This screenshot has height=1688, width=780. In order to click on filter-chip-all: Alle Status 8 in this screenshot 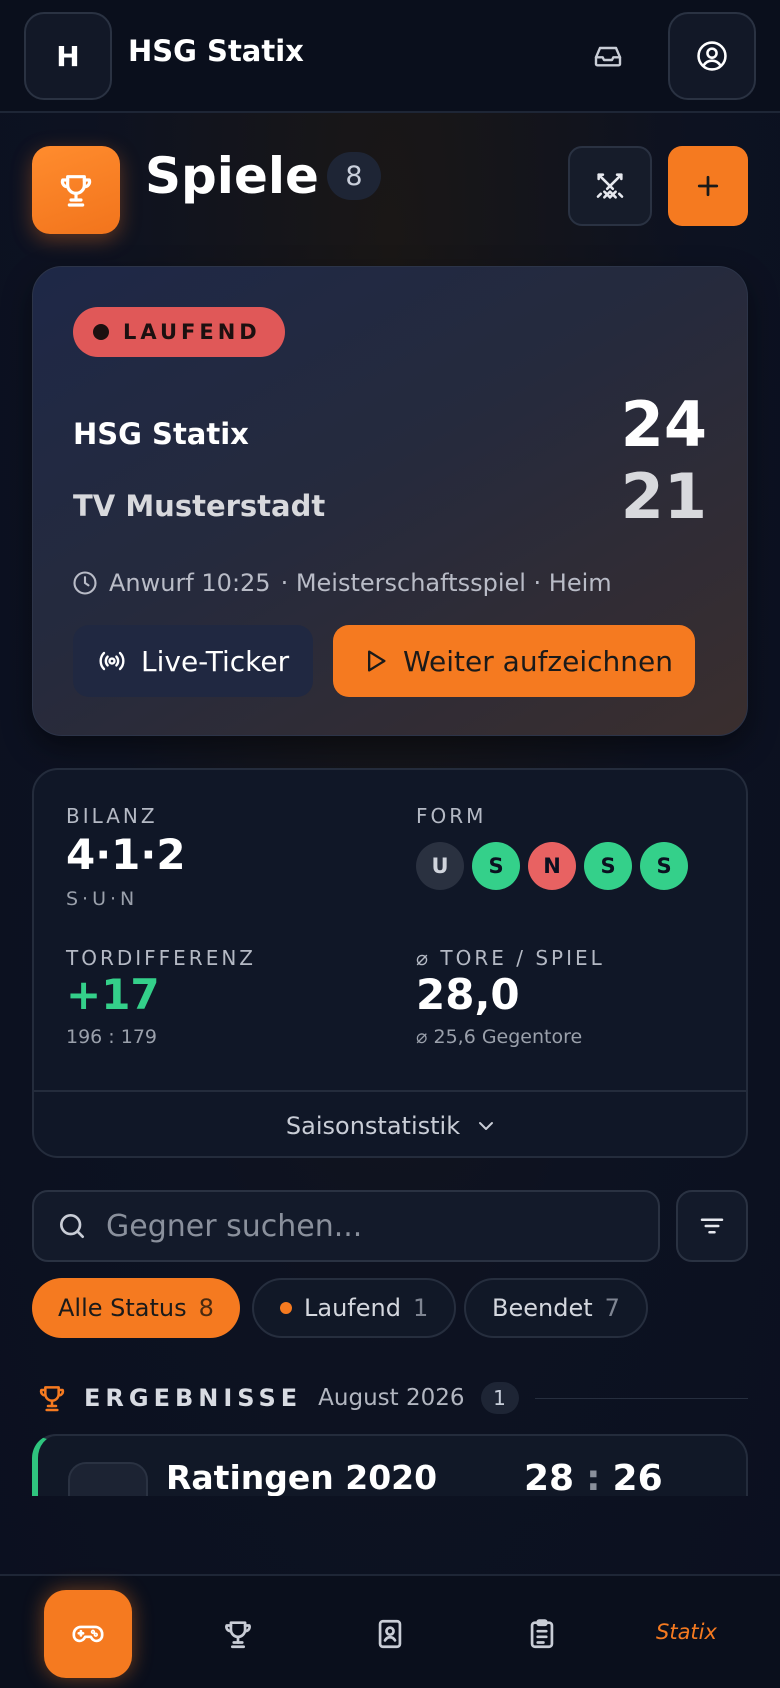, I will do `click(136, 1308)`.